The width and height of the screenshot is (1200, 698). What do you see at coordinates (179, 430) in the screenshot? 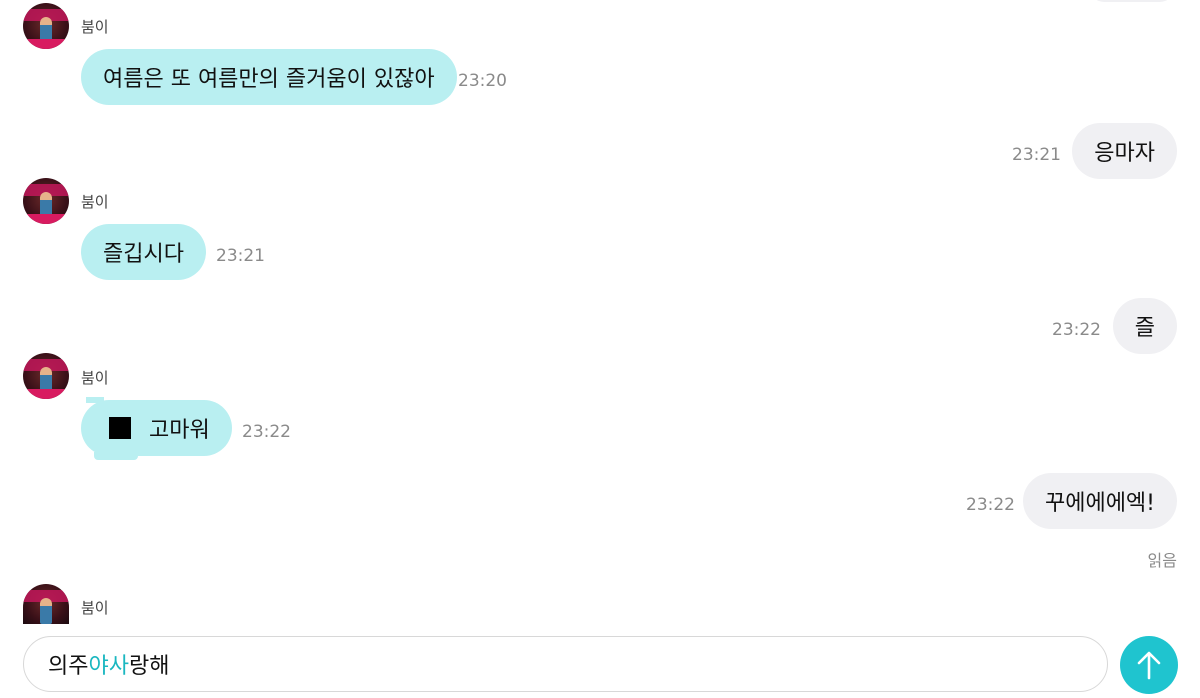
I see `message-text: 고마워` at bounding box center [179, 430].